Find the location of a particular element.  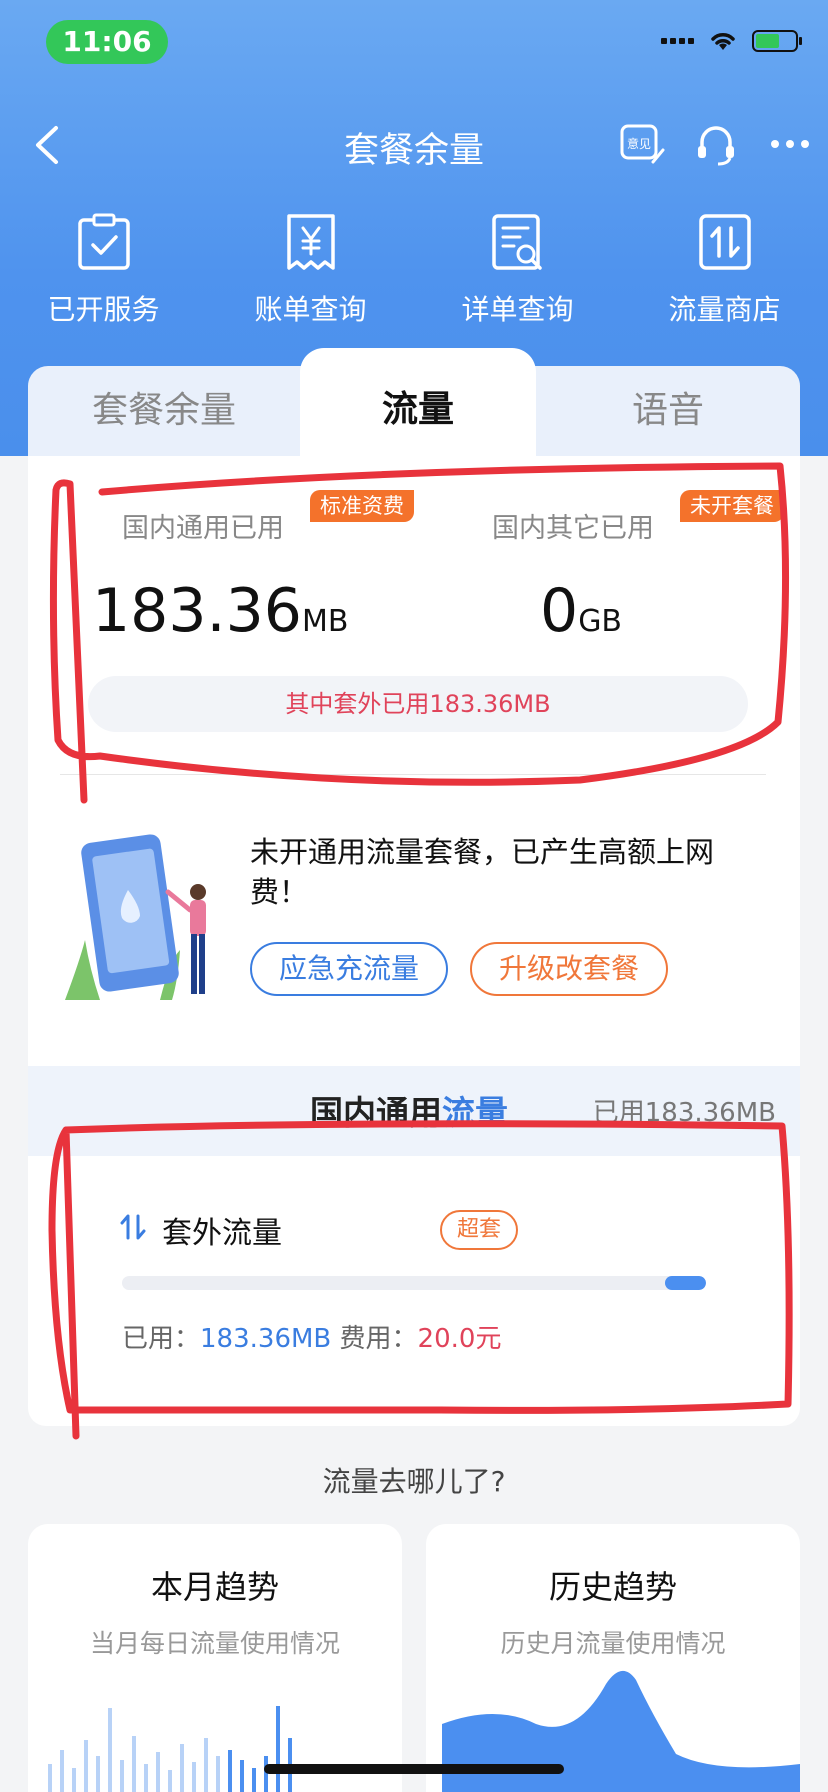

used-value: 183.36MB is located at coordinates (266, 1339).